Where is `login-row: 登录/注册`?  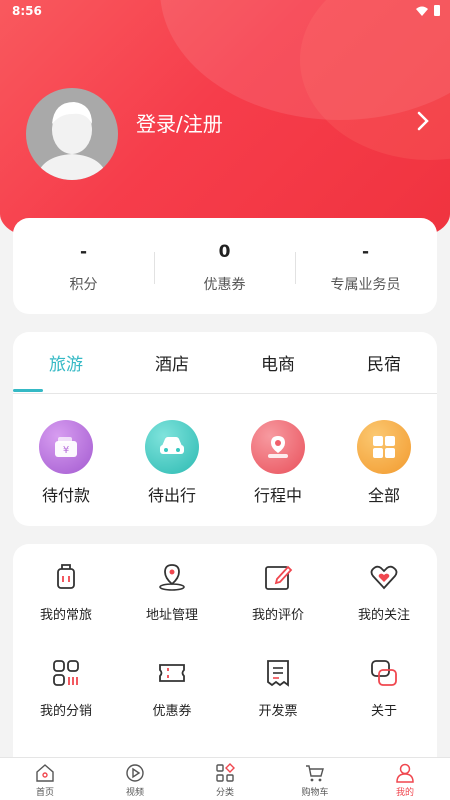
login-row: 登录/注册 is located at coordinates (227, 134).